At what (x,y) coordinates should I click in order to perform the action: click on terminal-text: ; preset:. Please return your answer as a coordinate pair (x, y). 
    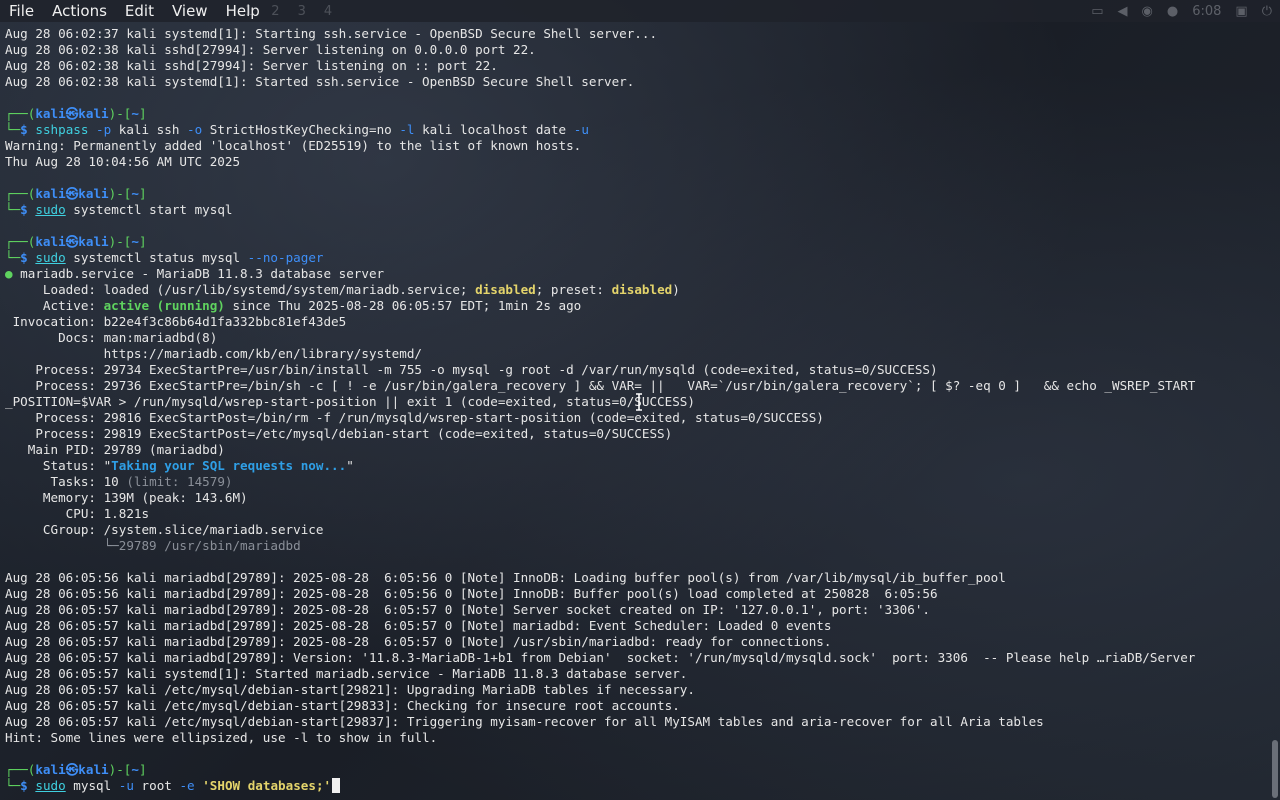
    Looking at the image, I should click on (573, 289).